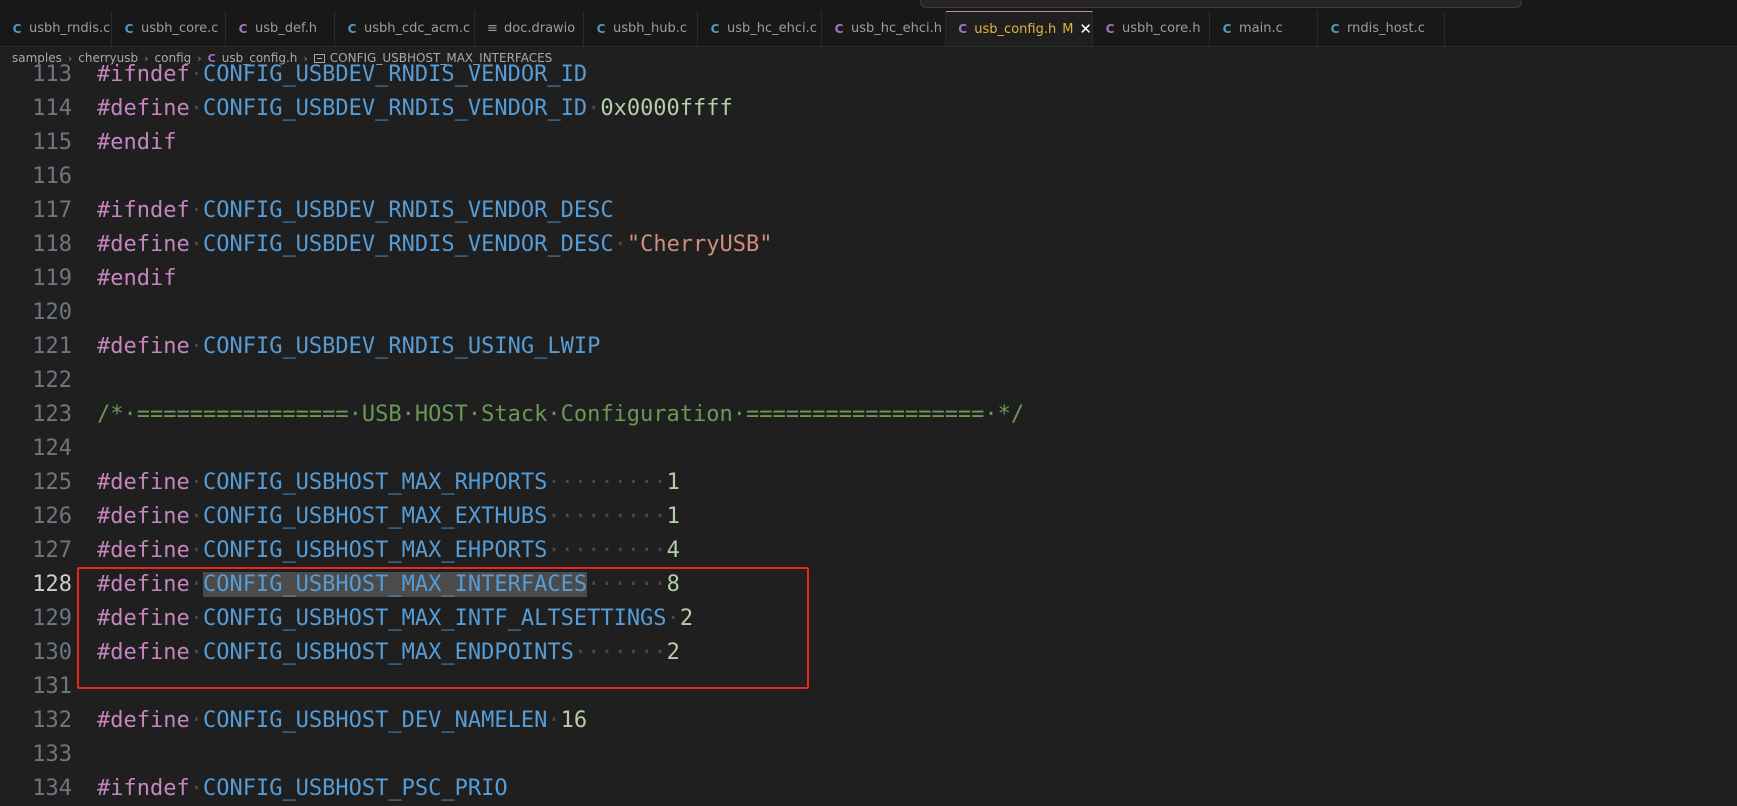 This screenshot has width=1737, height=806. What do you see at coordinates (868, 755) in the screenshot?
I see `code-line: 133` at bounding box center [868, 755].